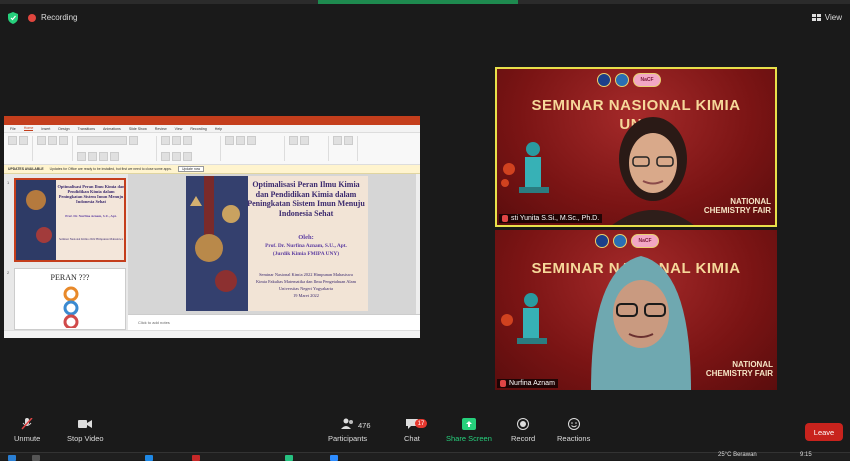 Image resolution: width=850 pixels, height=461 pixels. What do you see at coordinates (469, 438) in the screenshot?
I see `share-screen-label: Share Screen` at bounding box center [469, 438].